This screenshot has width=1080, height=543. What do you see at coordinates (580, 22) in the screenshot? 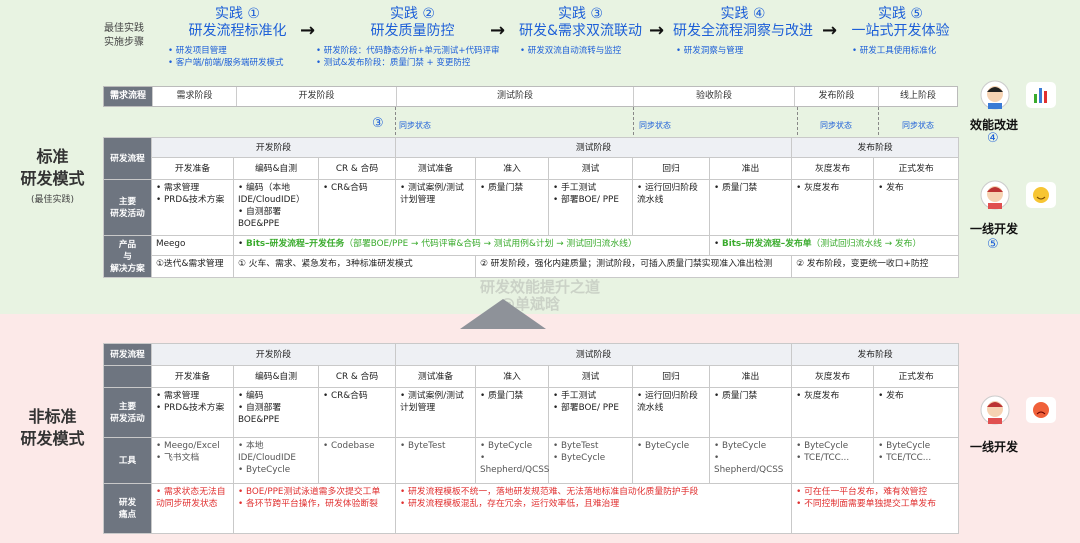
I see `step-3-title: 实践 ③ 研发&需求双流联动` at bounding box center [580, 22].